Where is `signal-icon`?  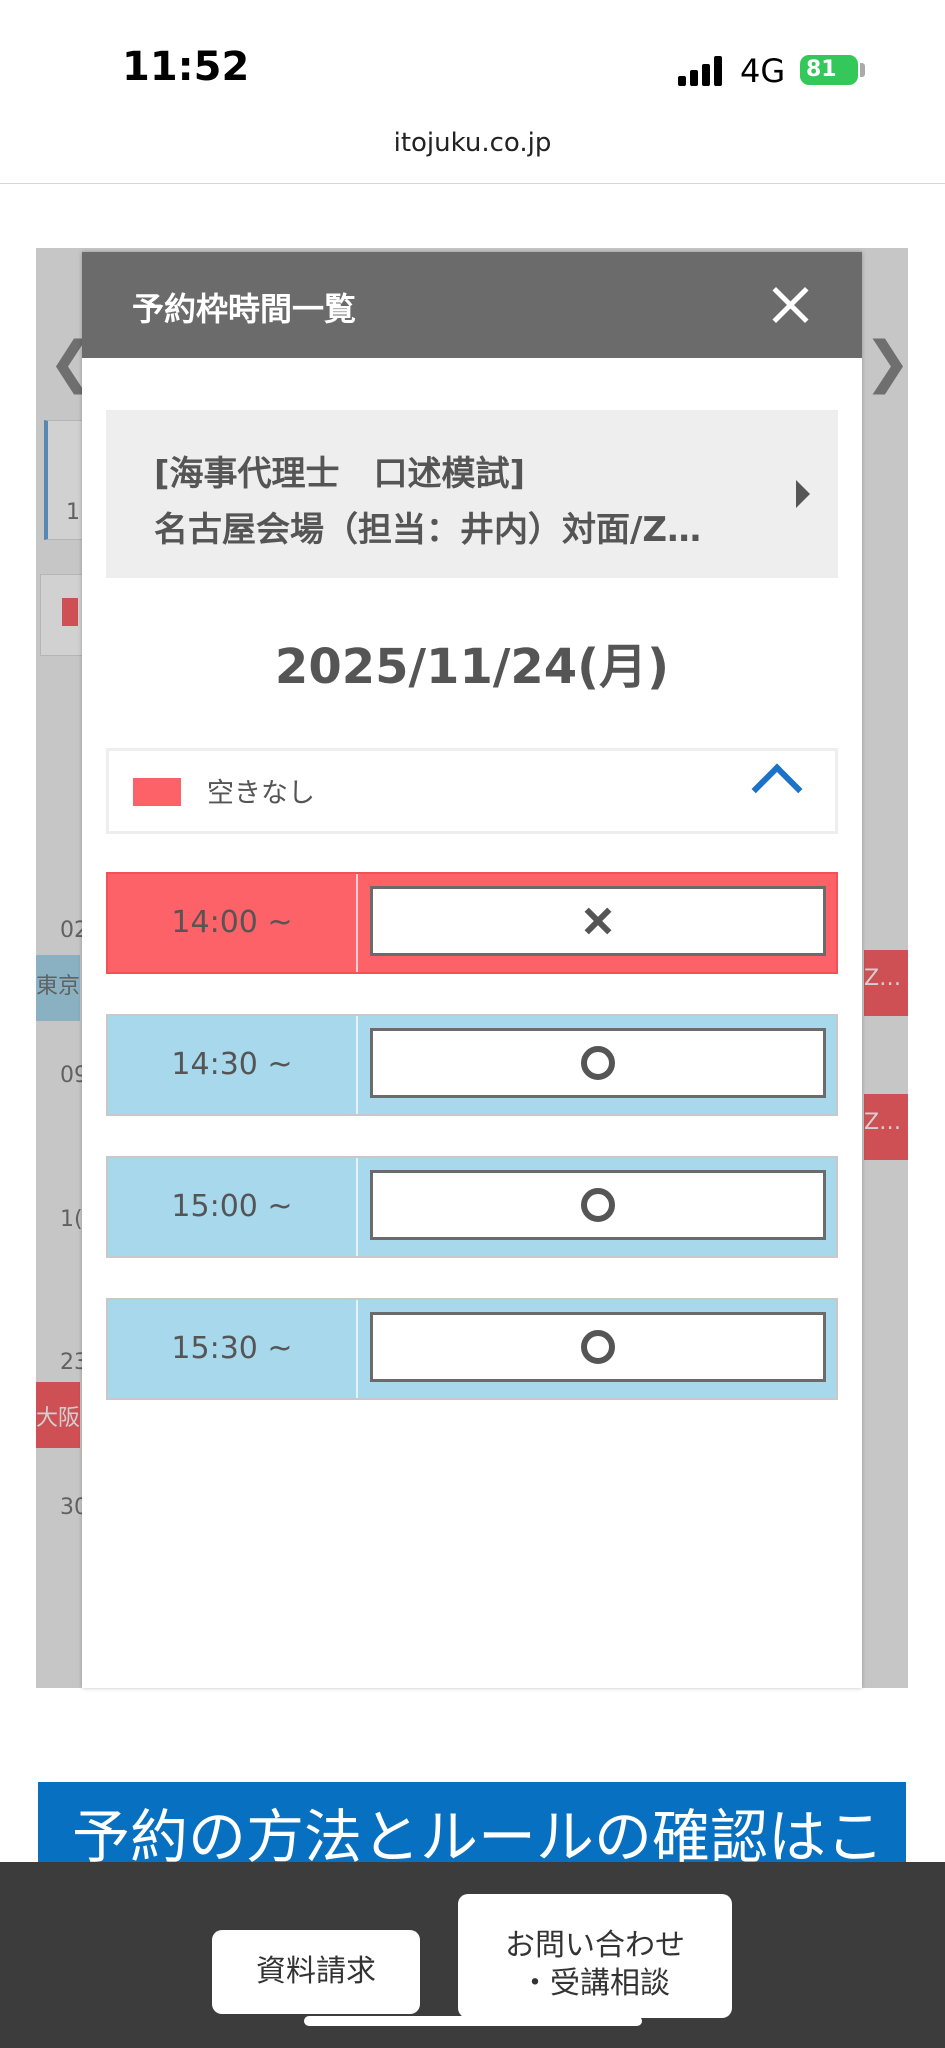
signal-icon is located at coordinates (702, 71).